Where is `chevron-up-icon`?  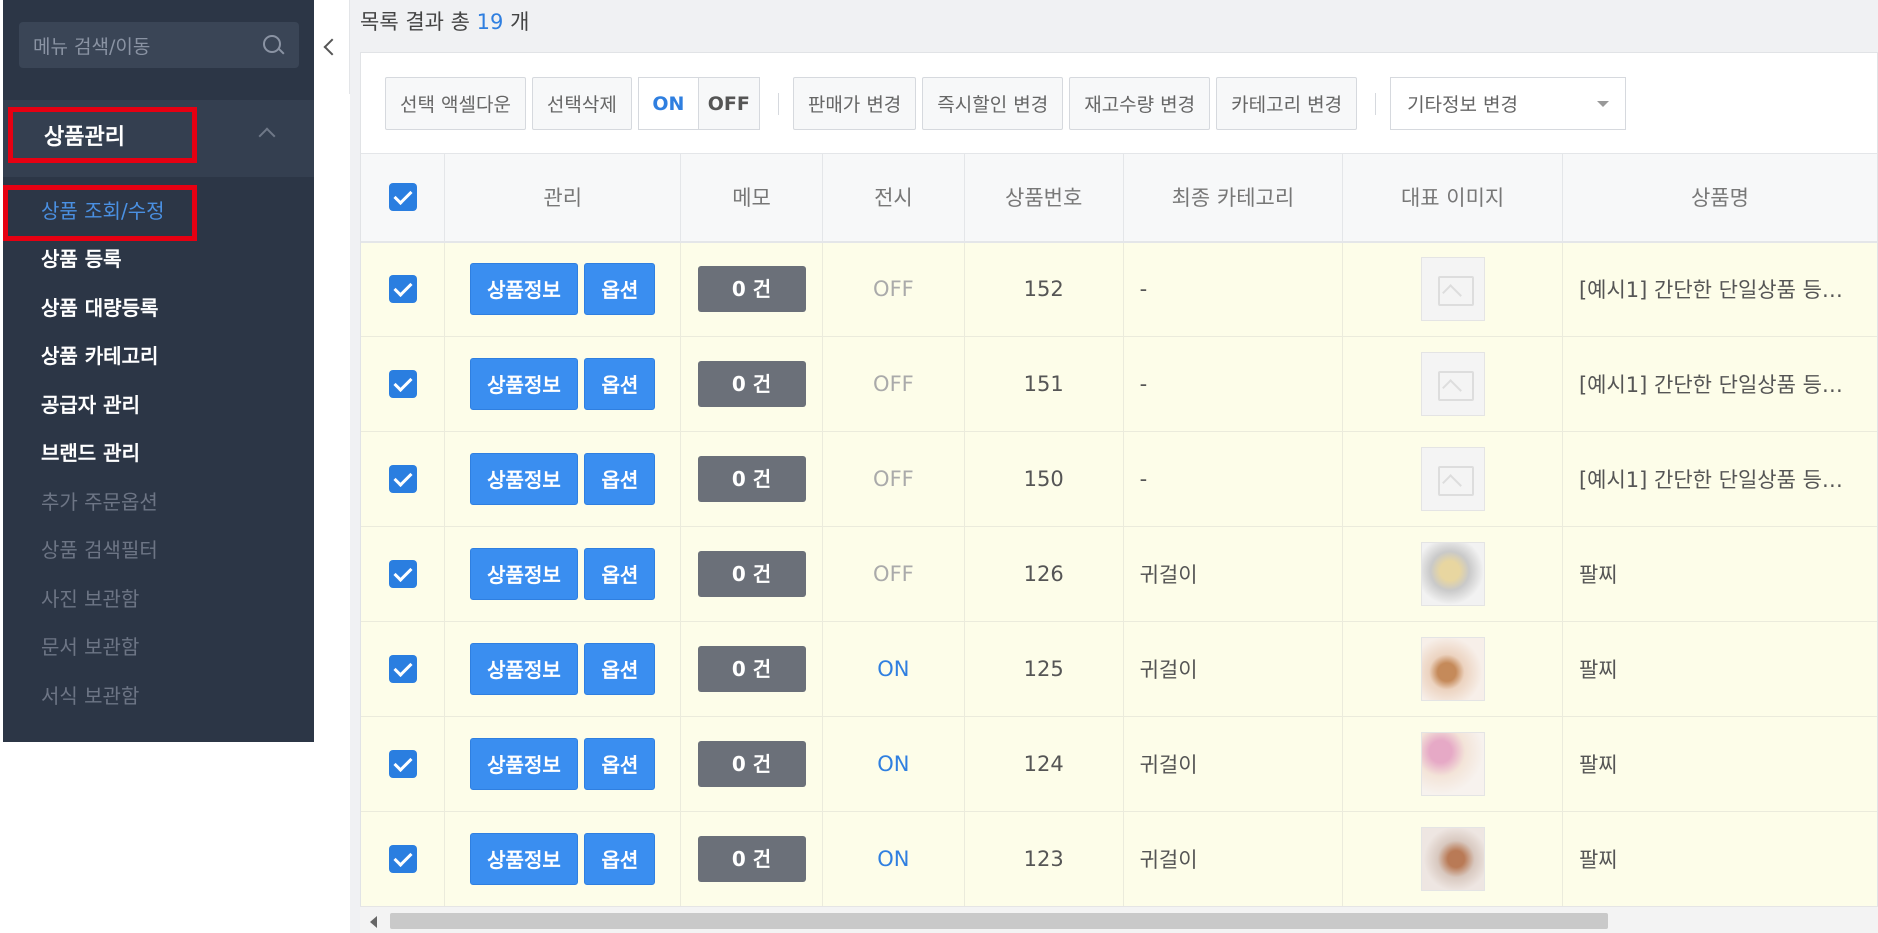
chevron-up-icon is located at coordinates (267, 136).